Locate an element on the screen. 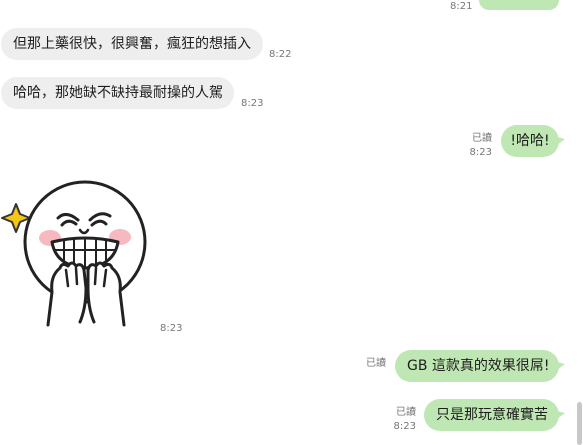 The image size is (583, 445). message-bubble-outgoing: GB 這款真的效果很屌! is located at coordinates (477, 366).